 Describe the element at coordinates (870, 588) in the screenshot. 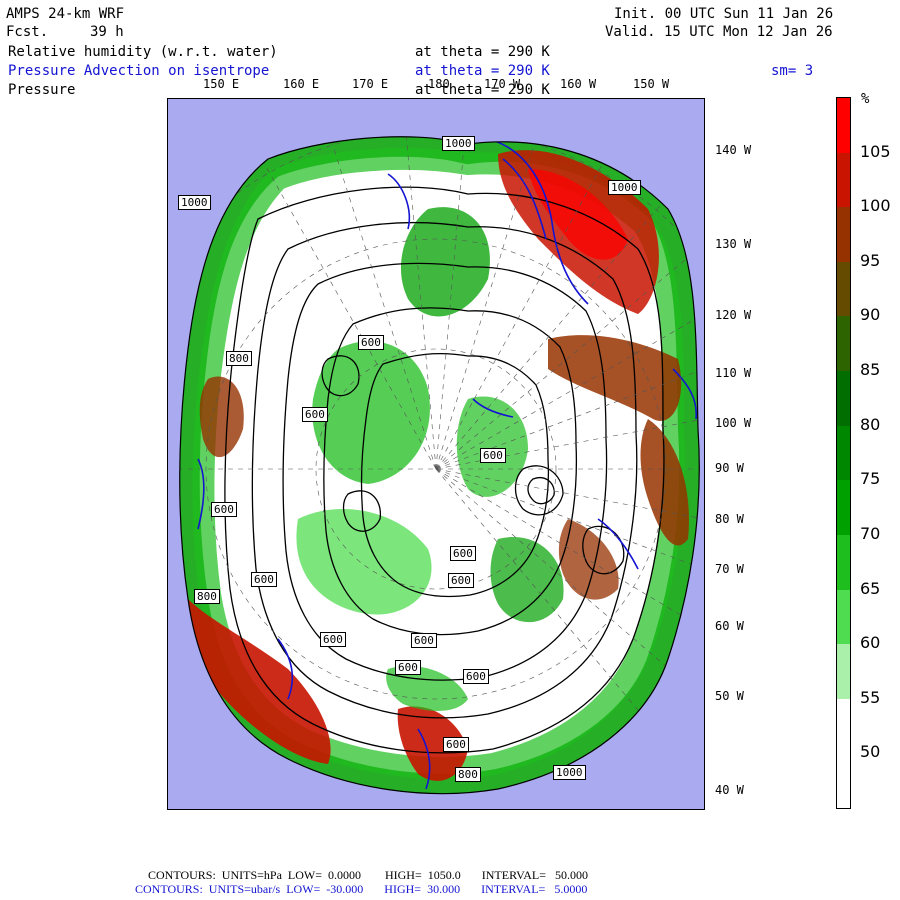

I see `colorbar-label: 65` at that location.